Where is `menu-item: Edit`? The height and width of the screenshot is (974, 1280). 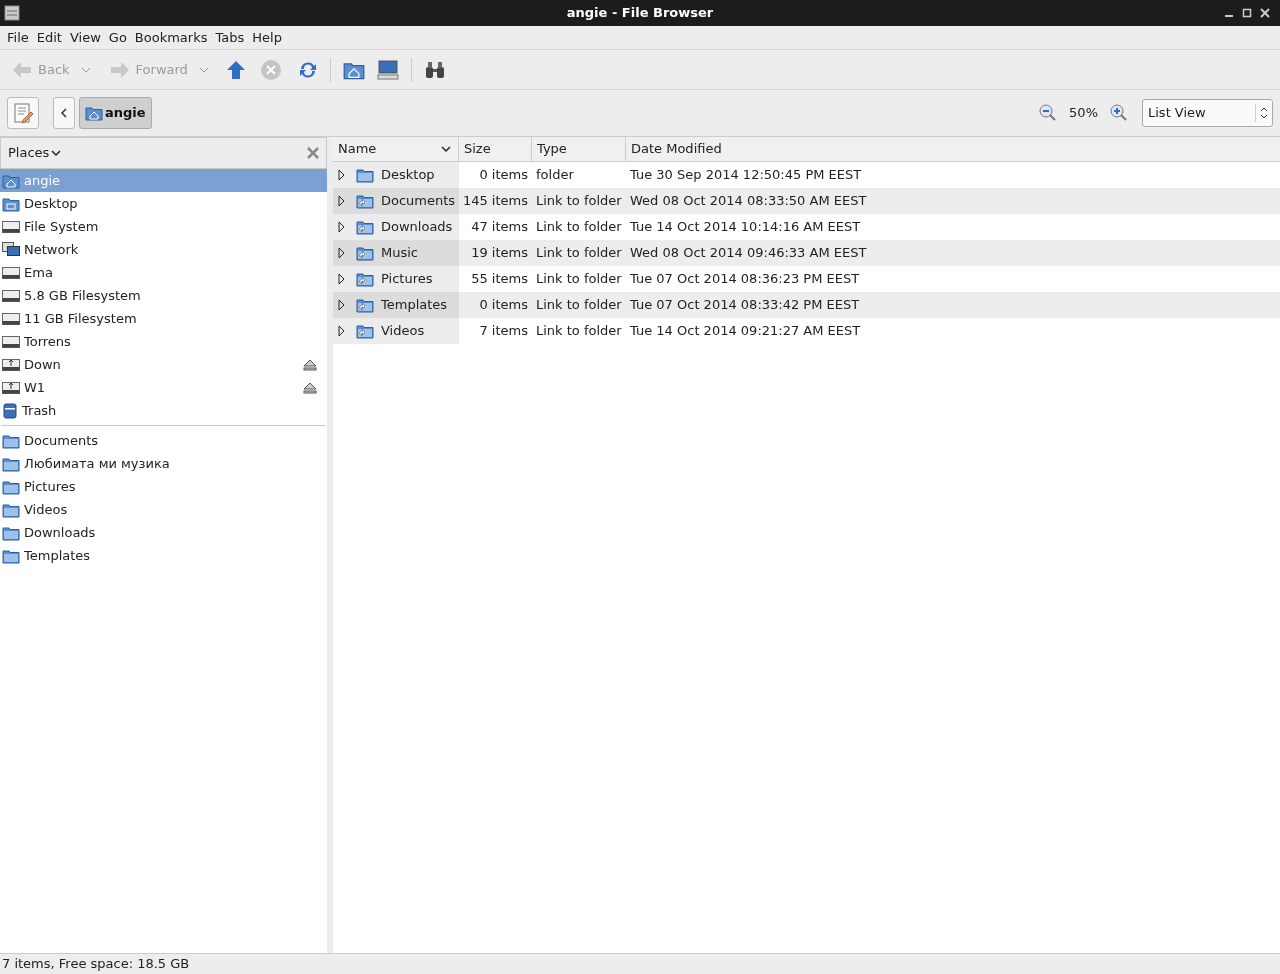 menu-item: Edit is located at coordinates (49, 37).